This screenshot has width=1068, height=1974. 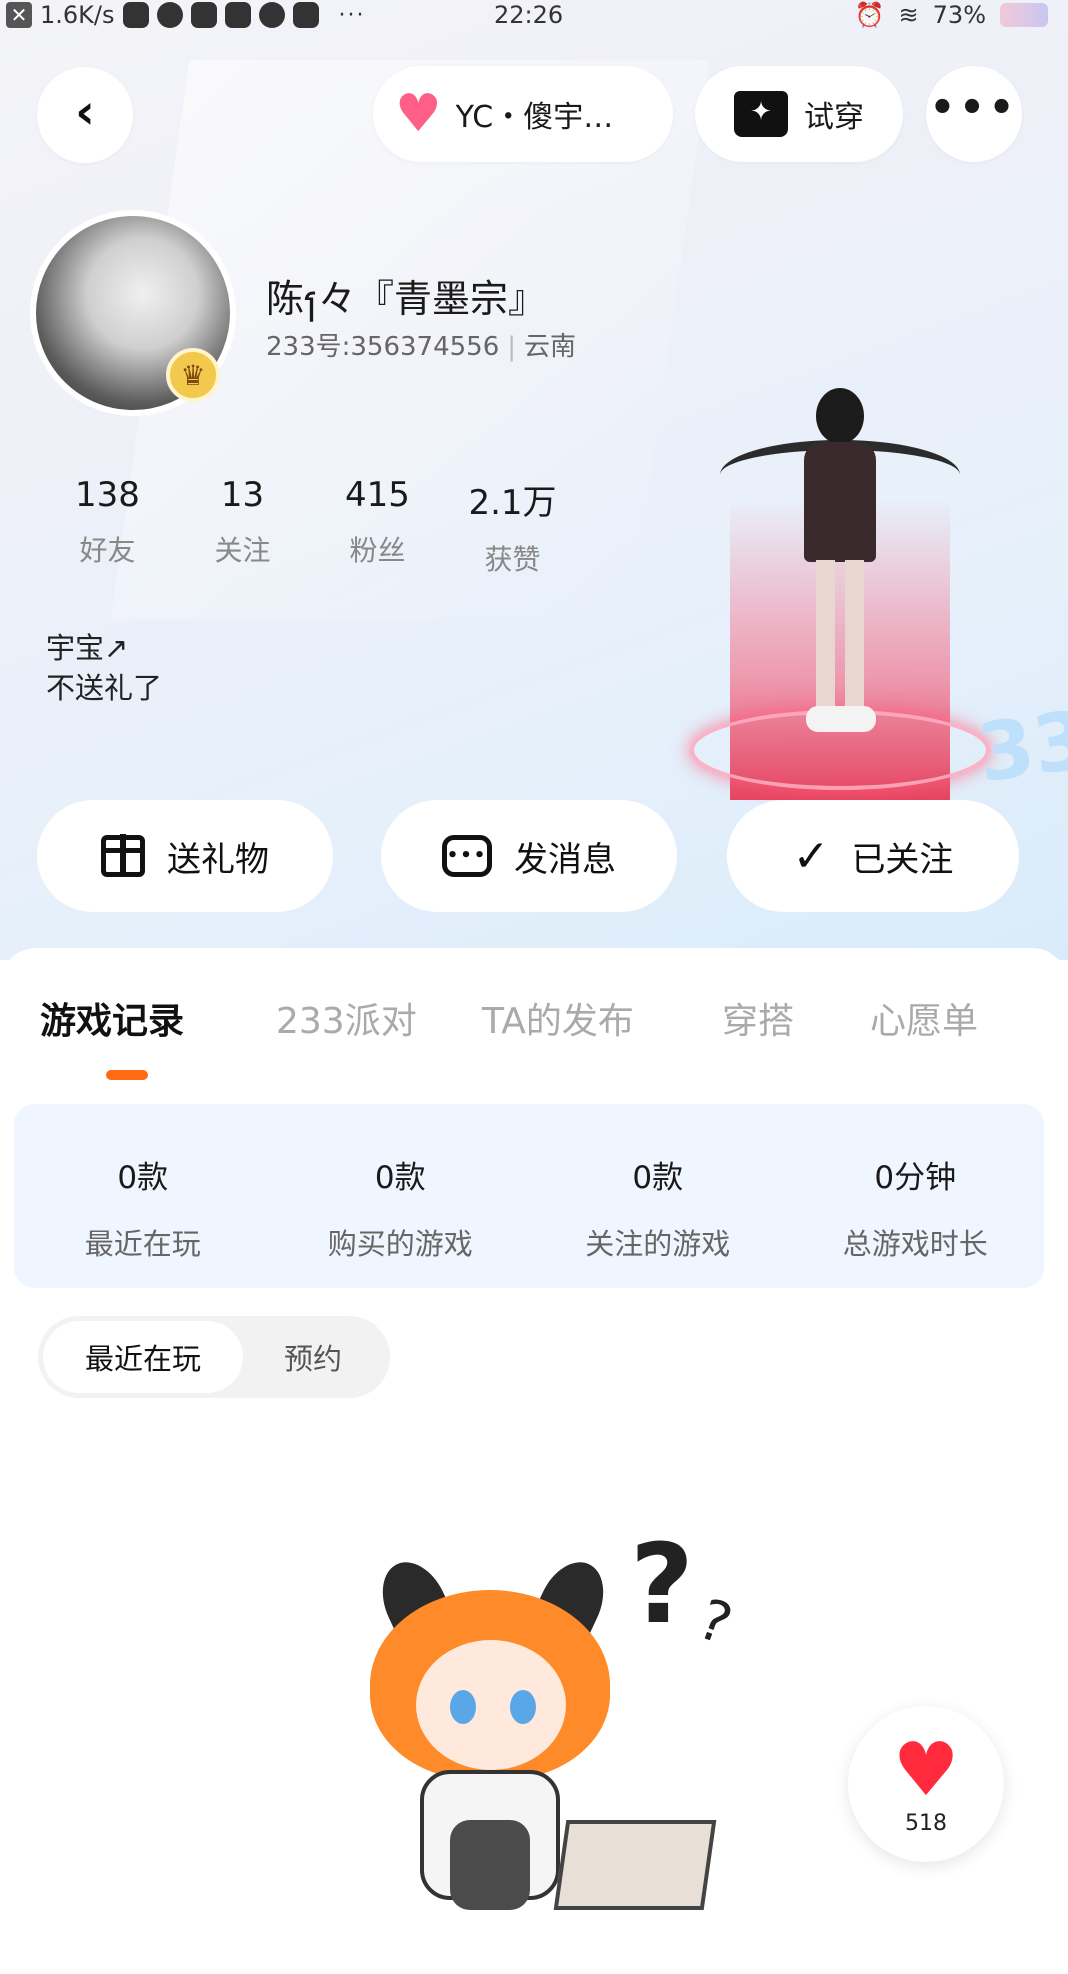 I want to click on chat-bubble-icon: •••, so click(x=467, y=856).